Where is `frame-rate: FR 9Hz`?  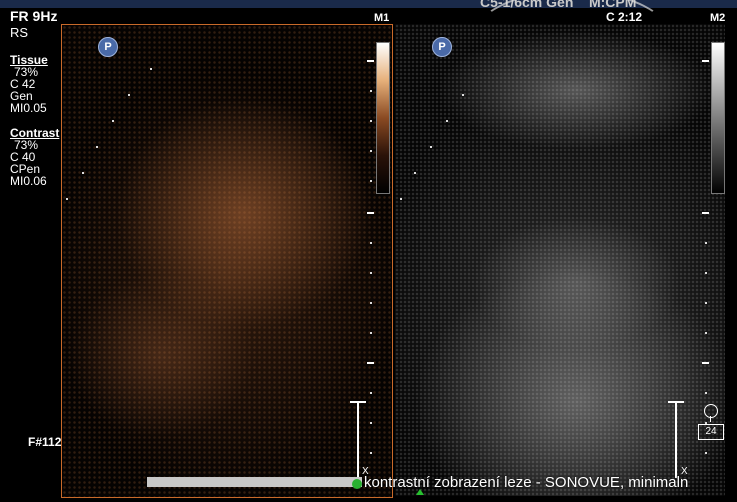
frame-rate: FR 9Hz is located at coordinates (34, 16).